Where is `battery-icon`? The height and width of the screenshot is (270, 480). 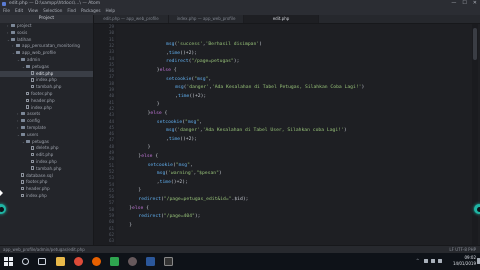 battery-icon is located at coordinates (440, 261).